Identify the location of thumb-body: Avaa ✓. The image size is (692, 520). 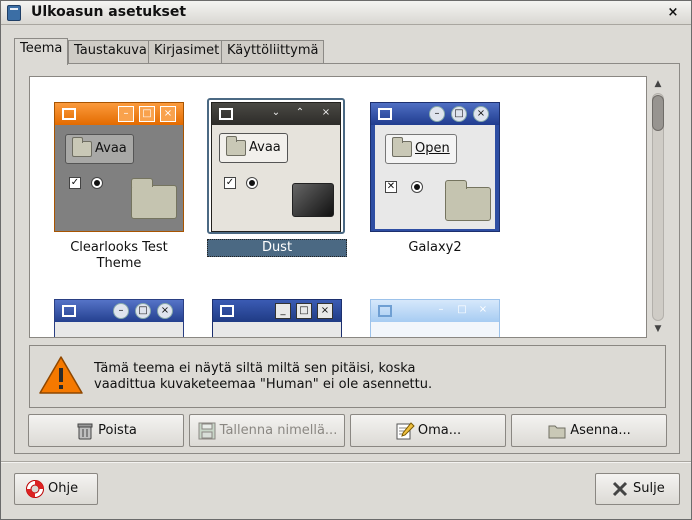
(119, 178).